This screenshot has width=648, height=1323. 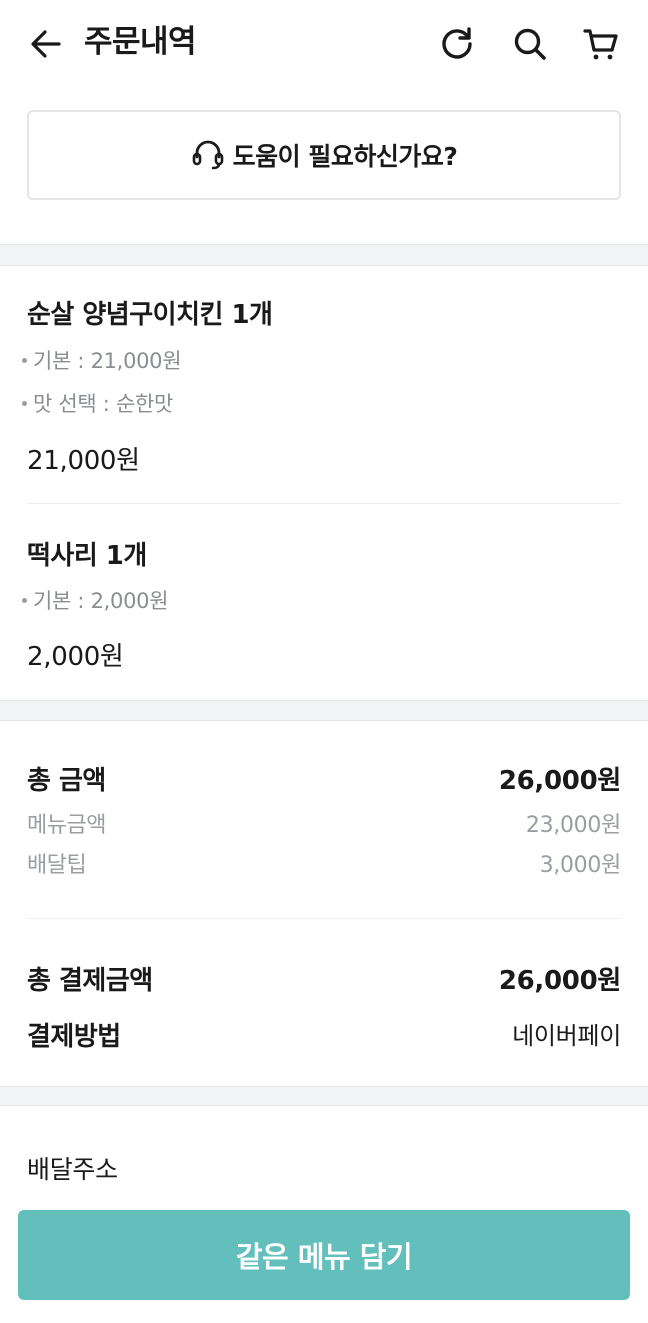 I want to click on headset-icon, so click(x=207, y=155).